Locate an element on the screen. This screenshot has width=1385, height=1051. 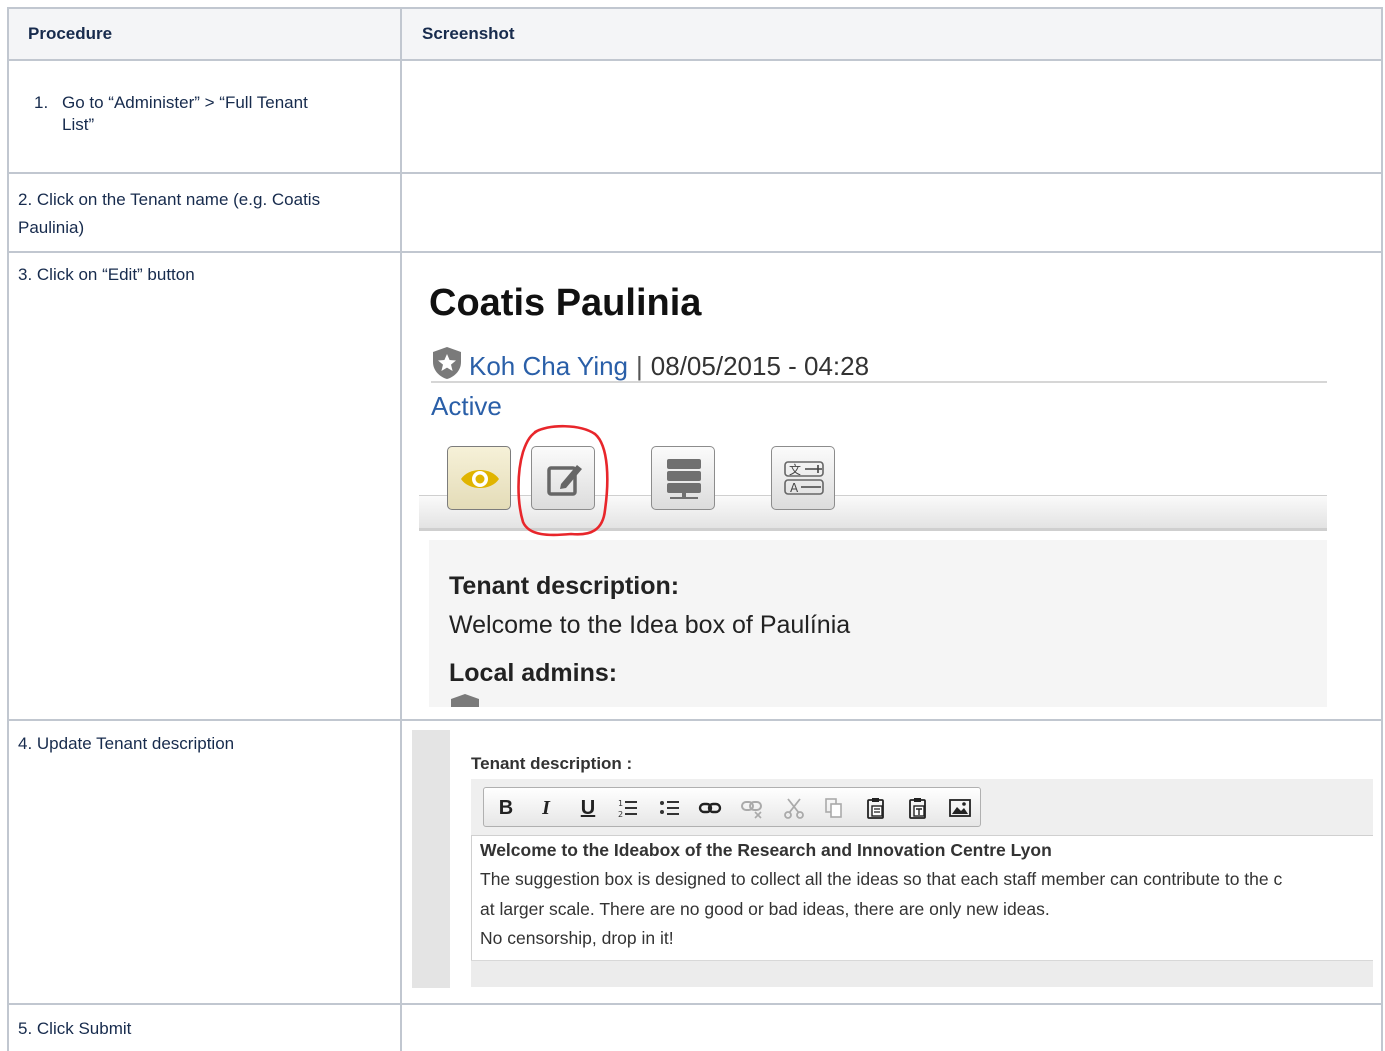
cut-button is located at coordinates (794, 808).